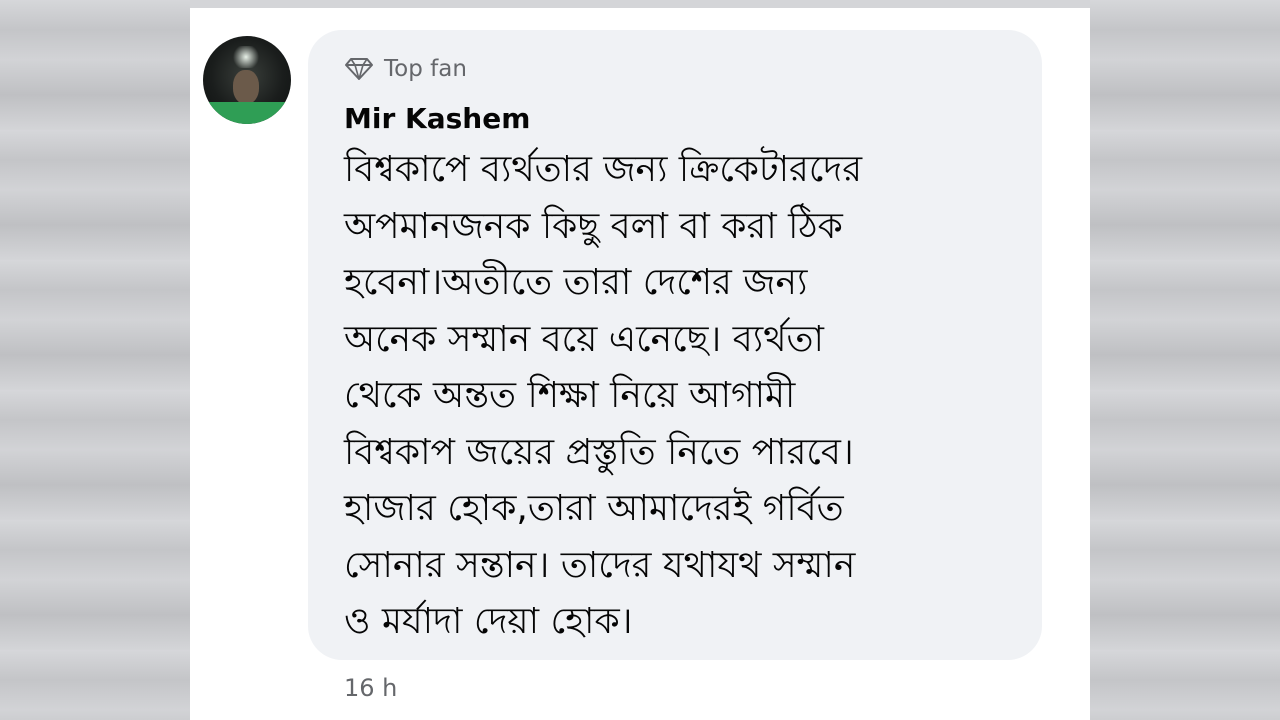 This screenshot has height=720, width=1280. Describe the element at coordinates (370, 688) in the screenshot. I see `comment-timestamp: 16 h` at that location.